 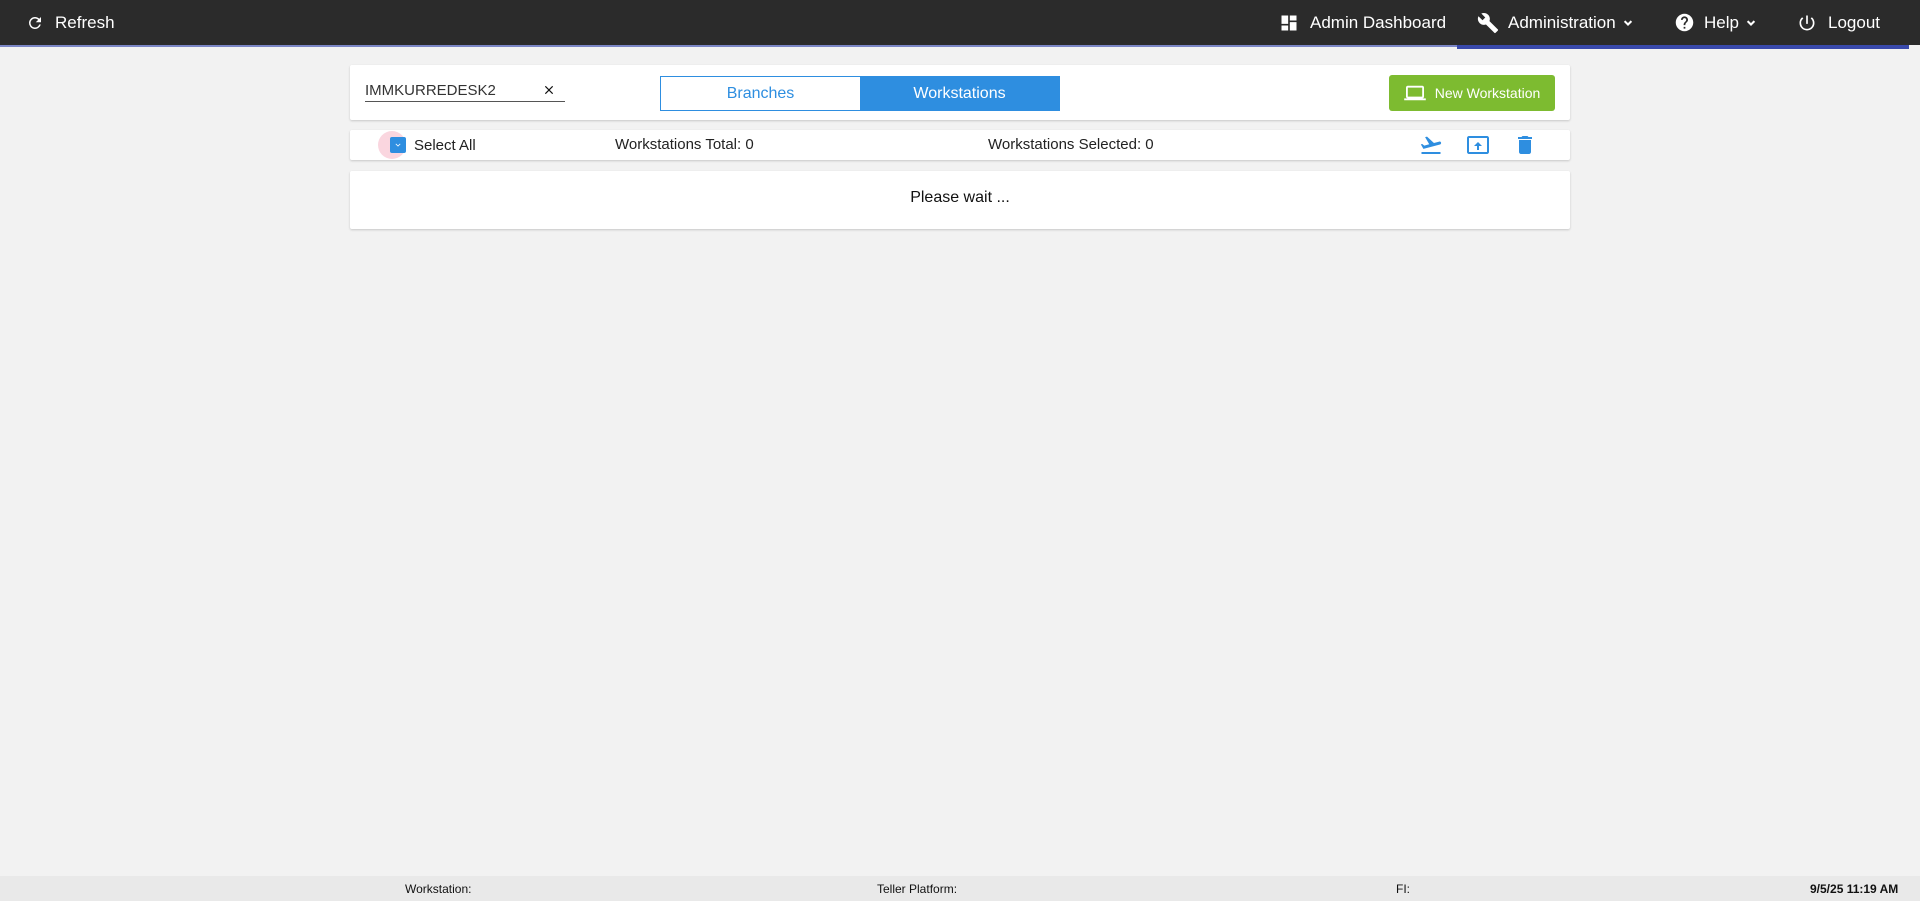 I want to click on close-icon, so click(x=549, y=90).